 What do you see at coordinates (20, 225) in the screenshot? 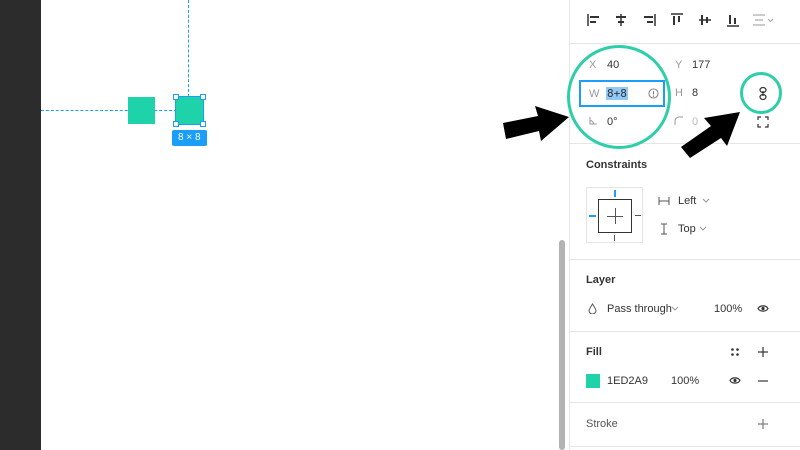
I see `left-sidebar-strip` at bounding box center [20, 225].